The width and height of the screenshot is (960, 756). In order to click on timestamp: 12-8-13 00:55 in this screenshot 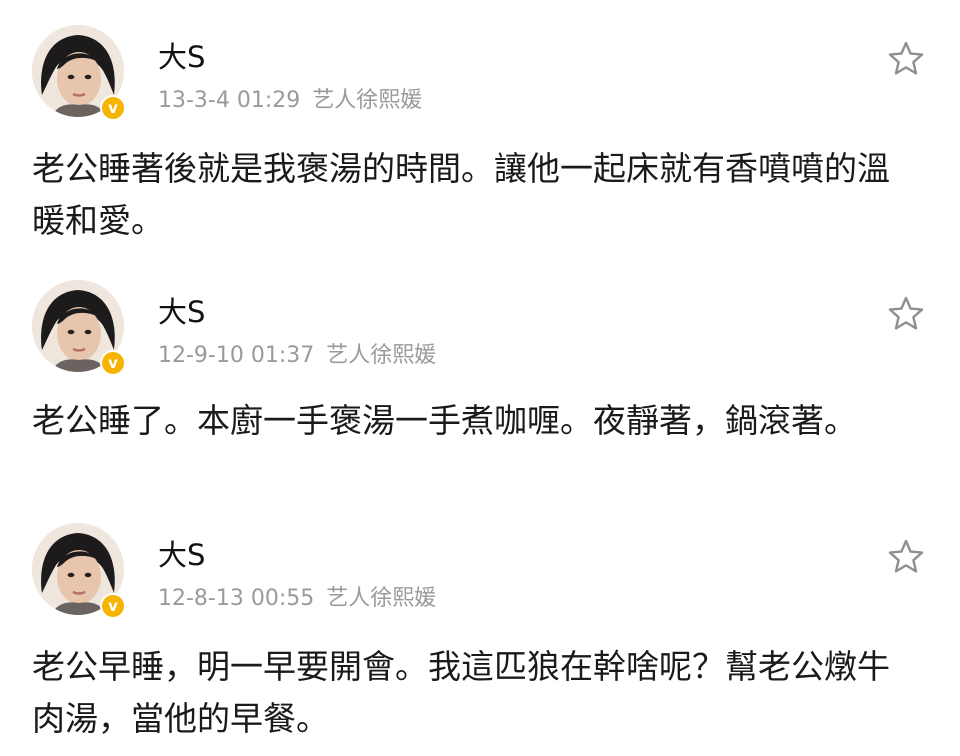, I will do `click(236, 598)`.